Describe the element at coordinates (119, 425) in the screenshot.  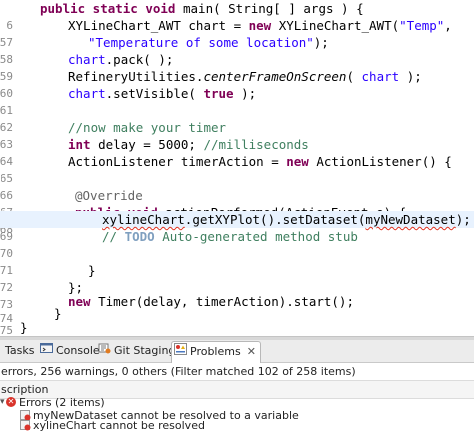
I see `problem-text: xylineChart cannot be resolved` at that location.